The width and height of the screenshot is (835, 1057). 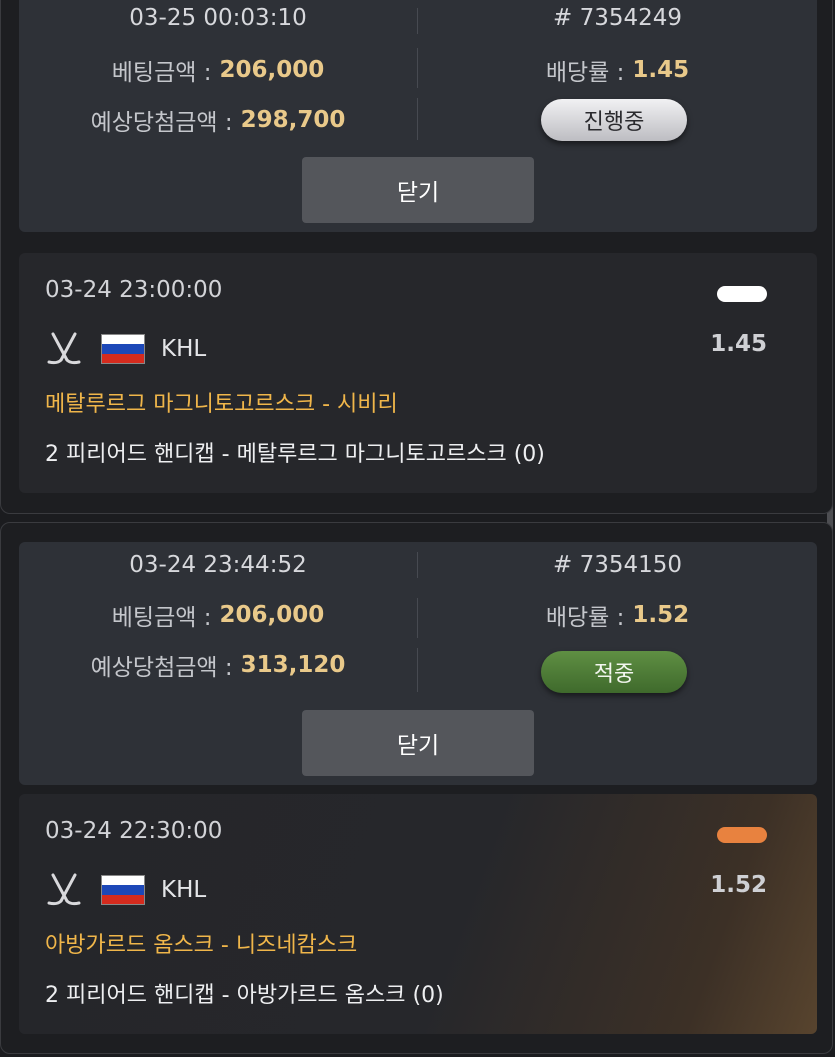 What do you see at coordinates (134, 290) in the screenshot?
I see `game-datetime: 03-24 23:00:00` at bounding box center [134, 290].